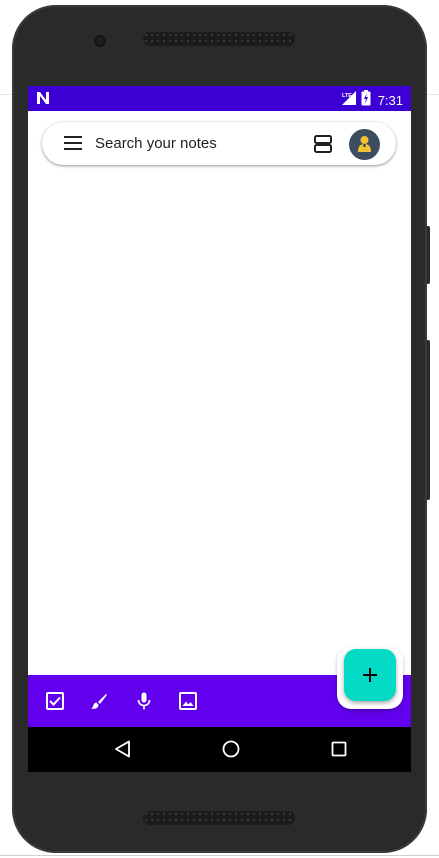 This screenshot has height=858, width=439. What do you see at coordinates (43, 100) in the screenshot?
I see `n-logo-icon` at bounding box center [43, 100].